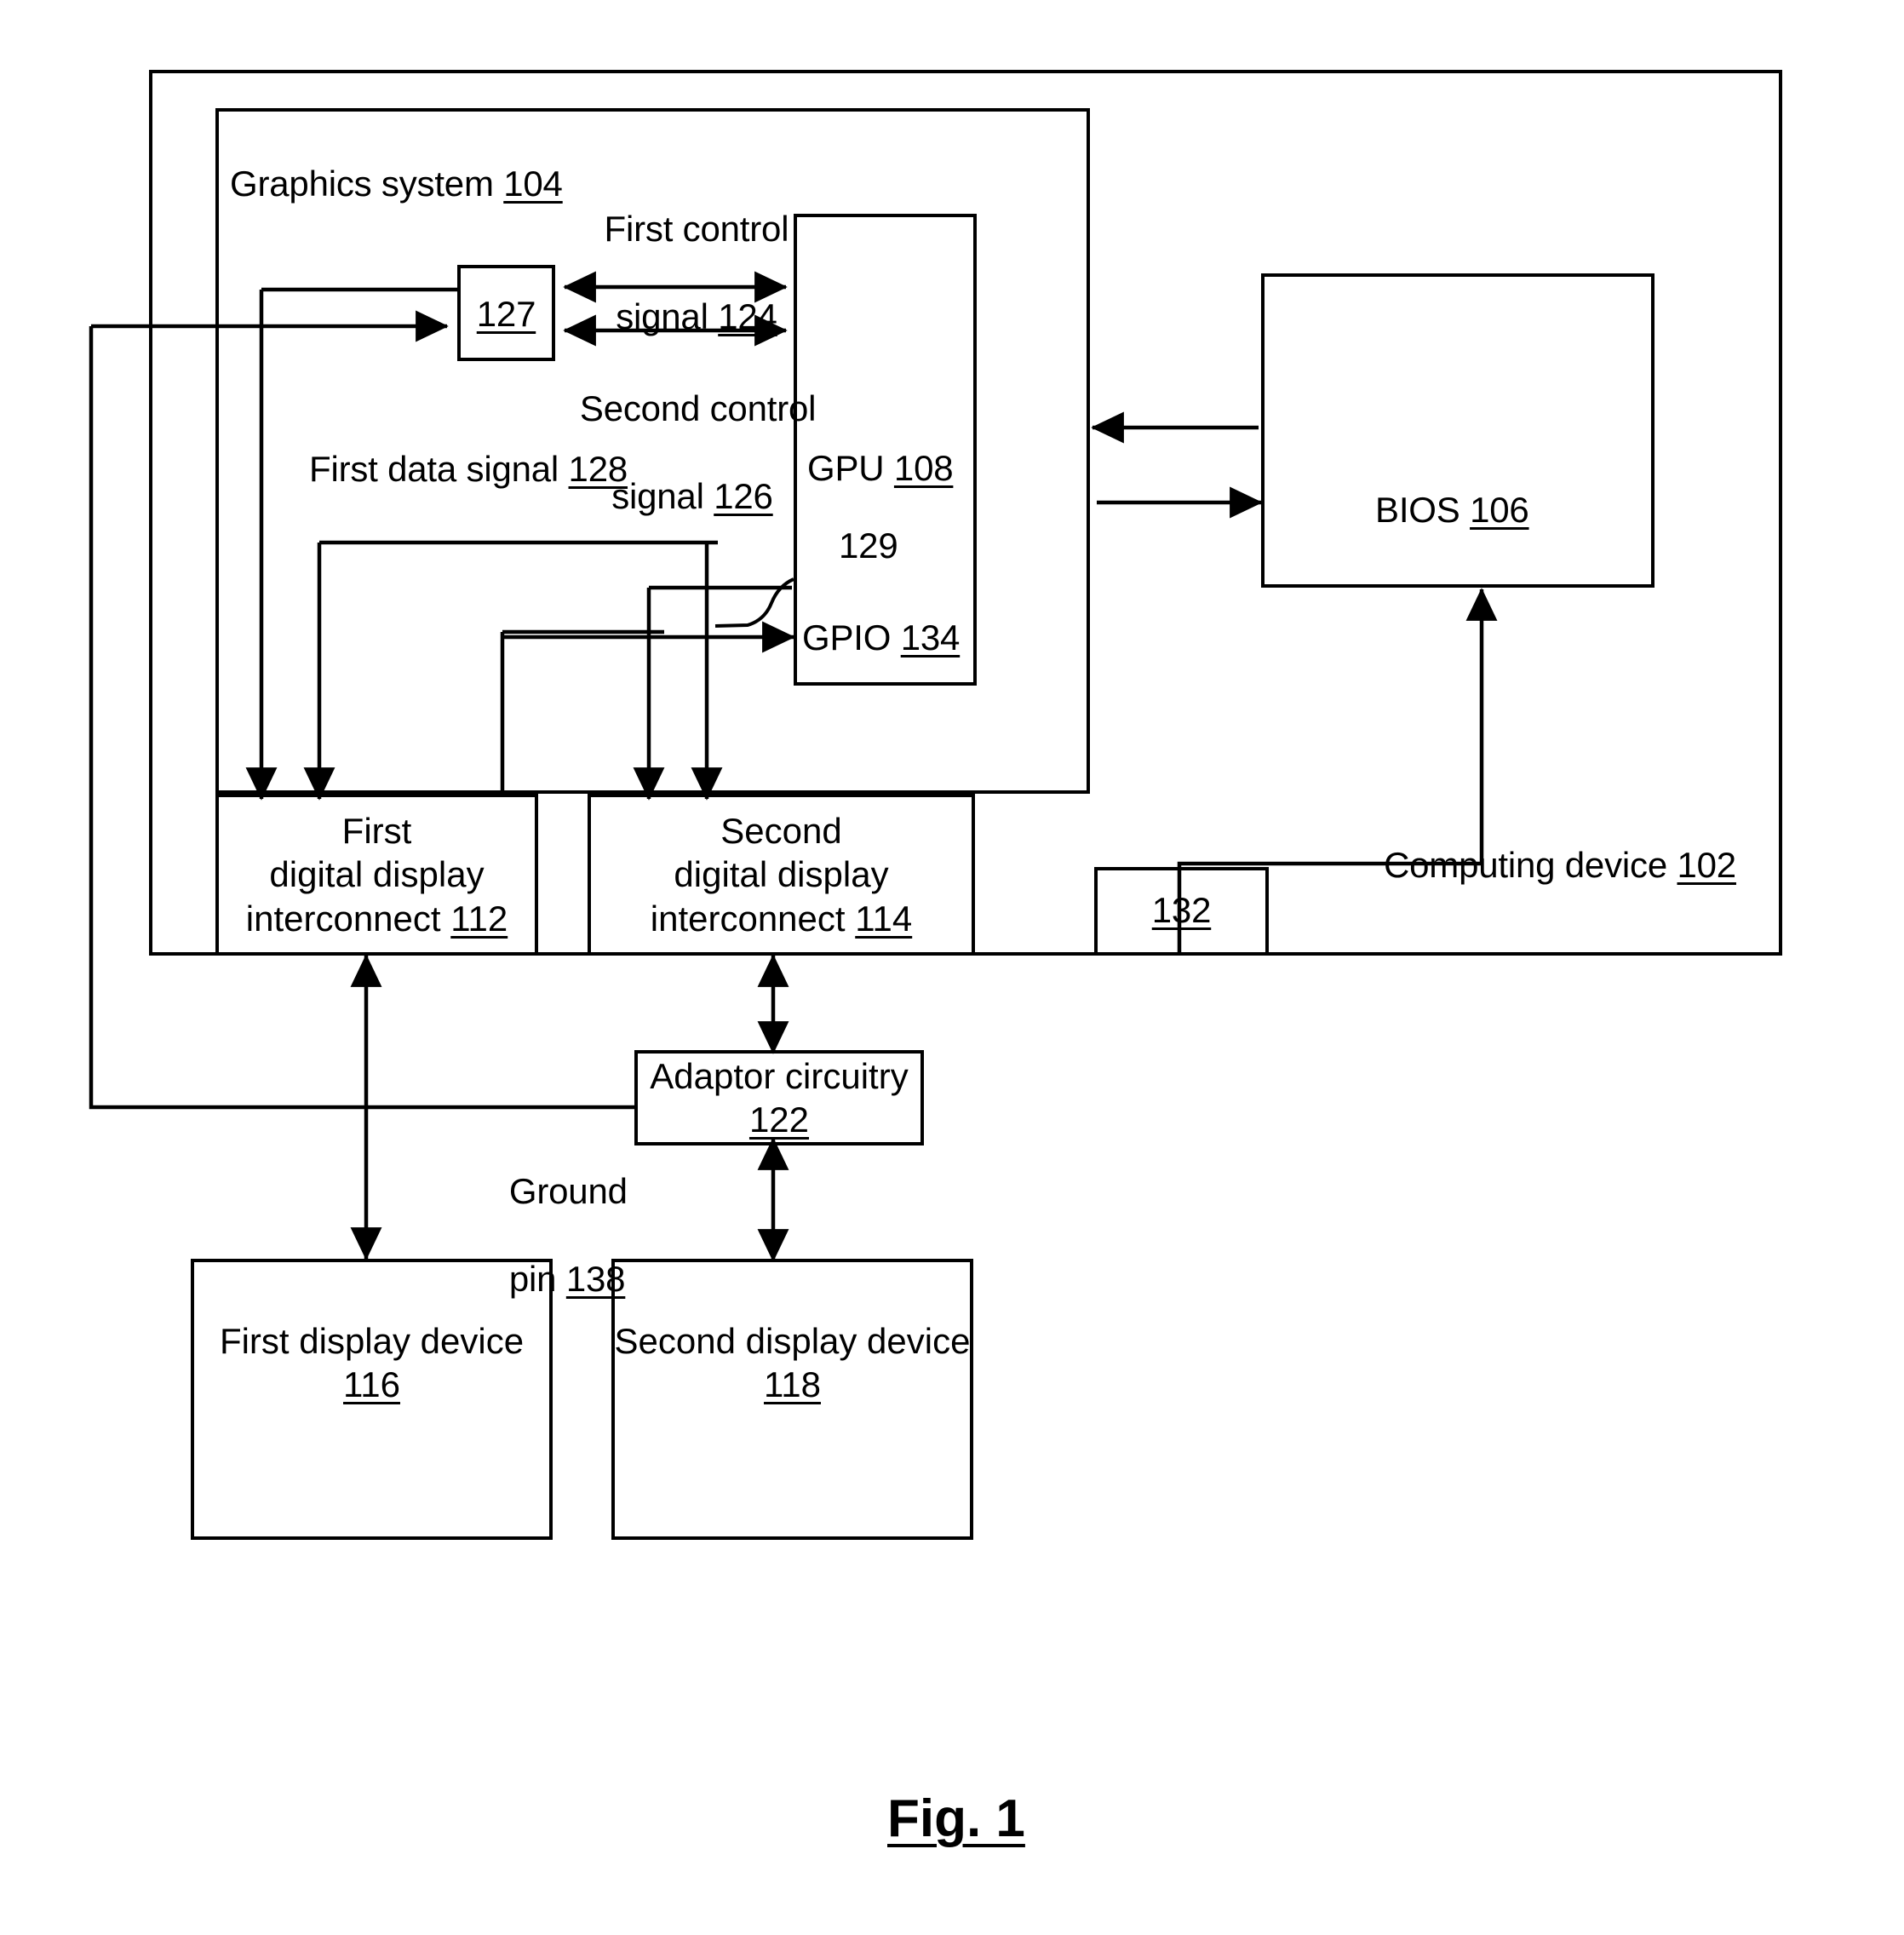  I want to click on adaptor-ref: 122, so click(779, 1120).